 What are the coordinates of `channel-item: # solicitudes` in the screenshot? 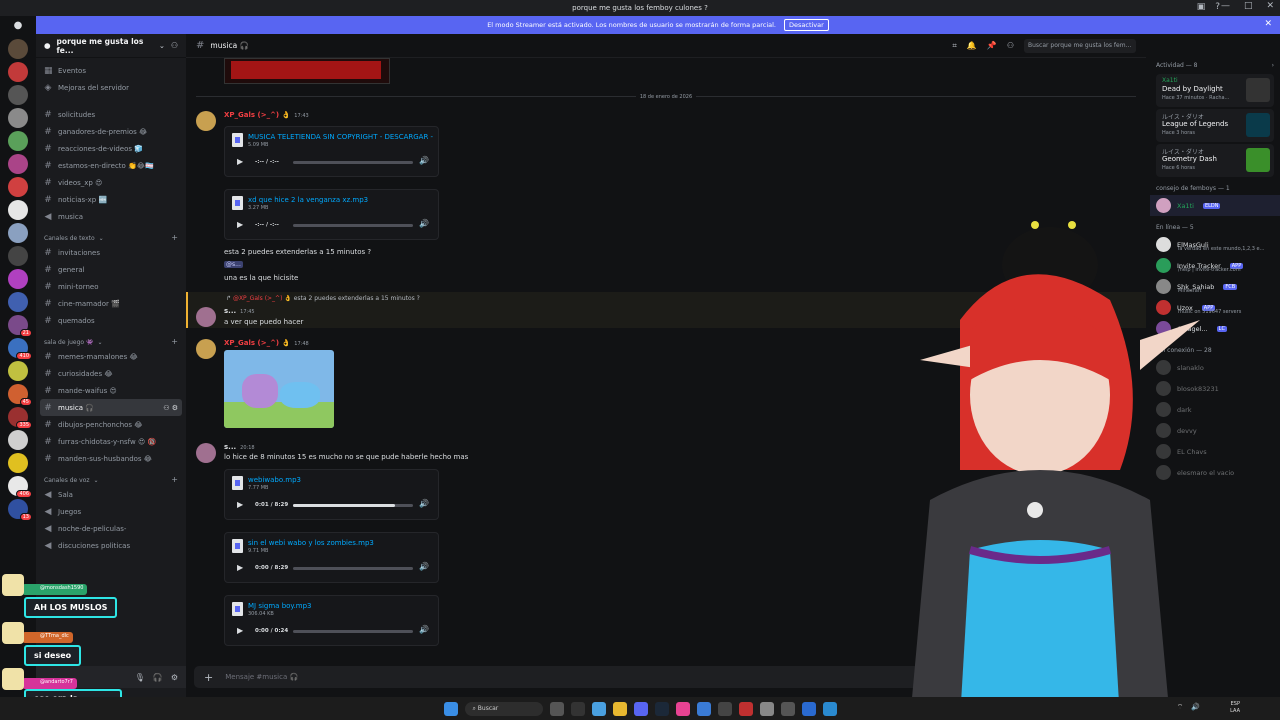 It's located at (111, 114).